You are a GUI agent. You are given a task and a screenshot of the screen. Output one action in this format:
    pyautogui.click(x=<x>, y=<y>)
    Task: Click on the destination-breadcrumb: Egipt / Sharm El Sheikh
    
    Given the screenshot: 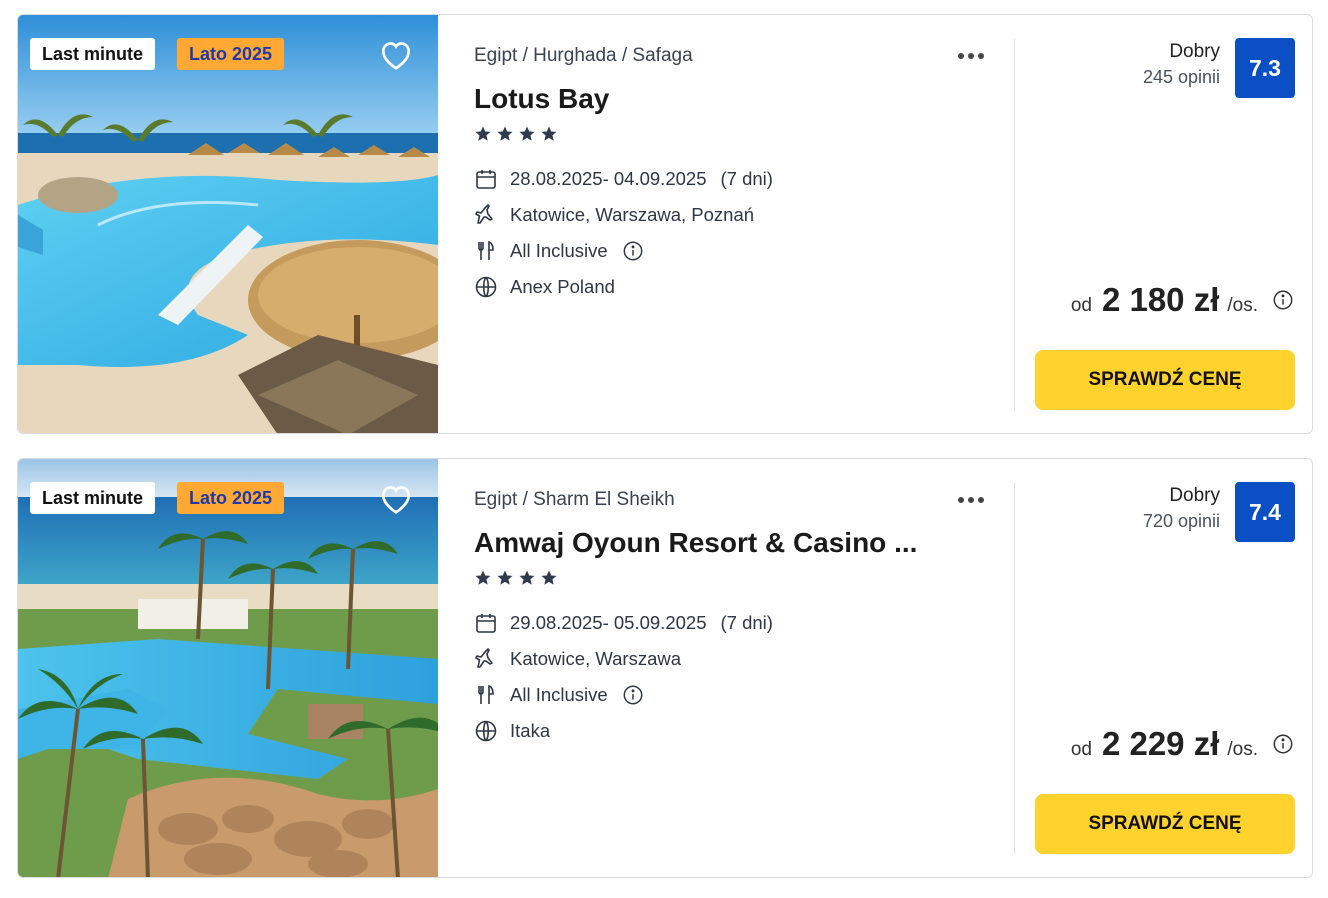 What is the action you would take?
    pyautogui.click(x=574, y=500)
    